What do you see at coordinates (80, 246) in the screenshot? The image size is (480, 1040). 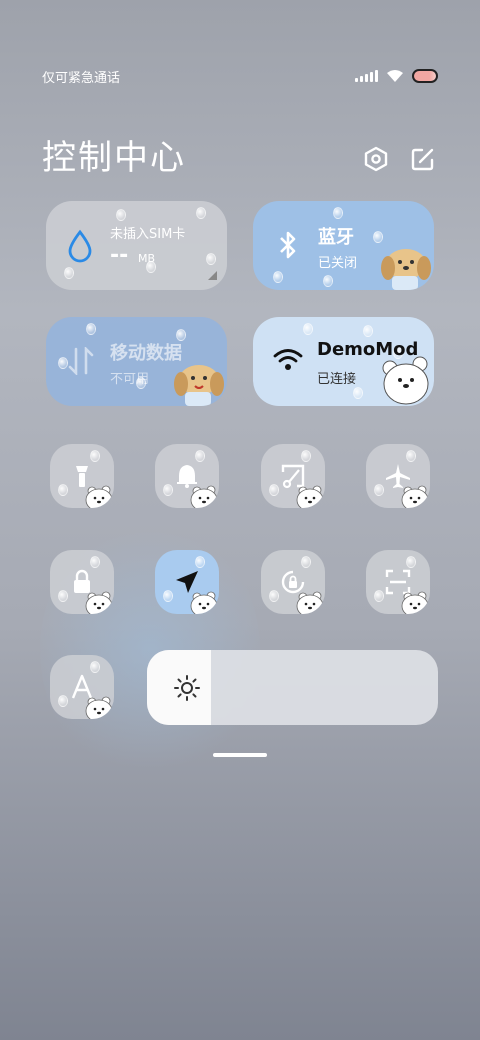 I see `water-drop-icon` at bounding box center [80, 246].